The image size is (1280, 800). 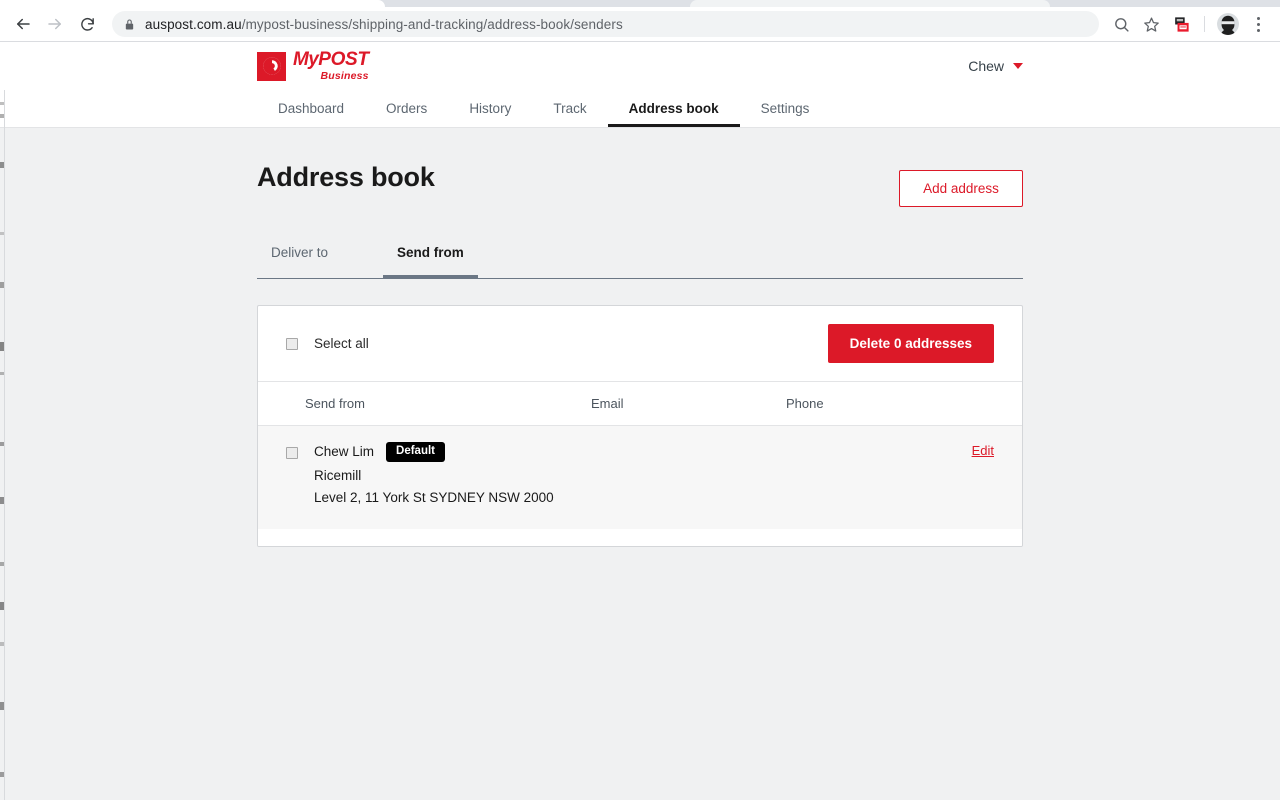 I want to click on select-all-checkbox, so click(x=292, y=343).